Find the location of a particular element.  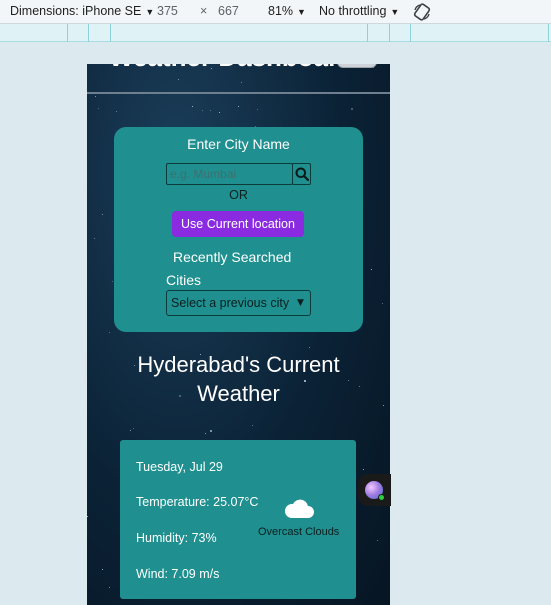

media-query-ruler is located at coordinates (275, 33).